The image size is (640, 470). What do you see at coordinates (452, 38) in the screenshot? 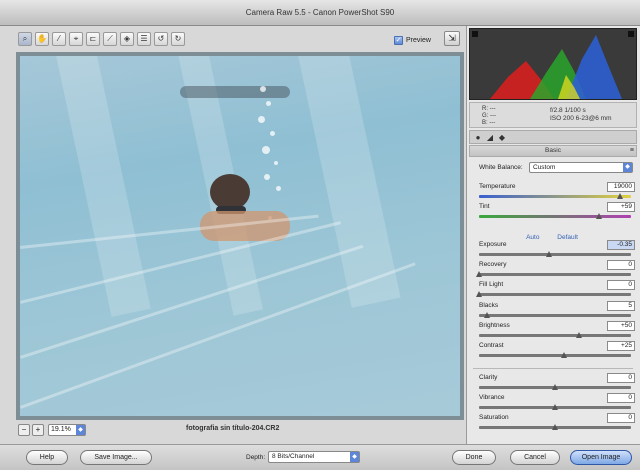
I see `fullscreen-button: ⇲` at bounding box center [452, 38].